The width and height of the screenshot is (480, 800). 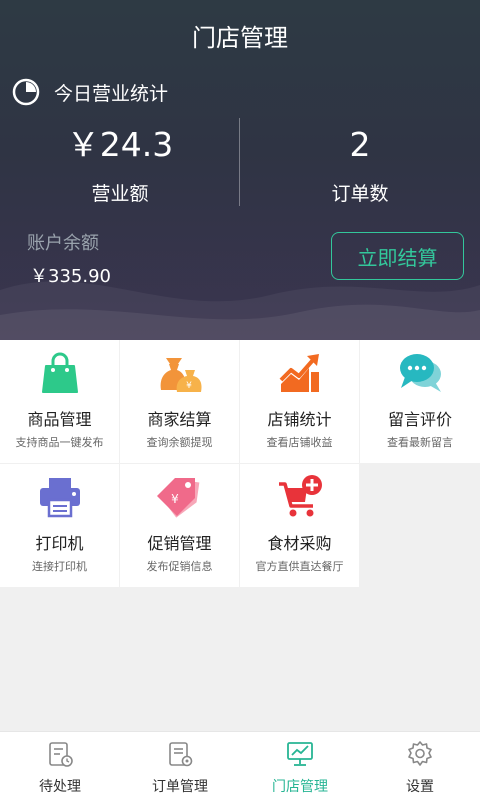 I want to click on chat-bubbles-icon, so click(x=420, y=373).